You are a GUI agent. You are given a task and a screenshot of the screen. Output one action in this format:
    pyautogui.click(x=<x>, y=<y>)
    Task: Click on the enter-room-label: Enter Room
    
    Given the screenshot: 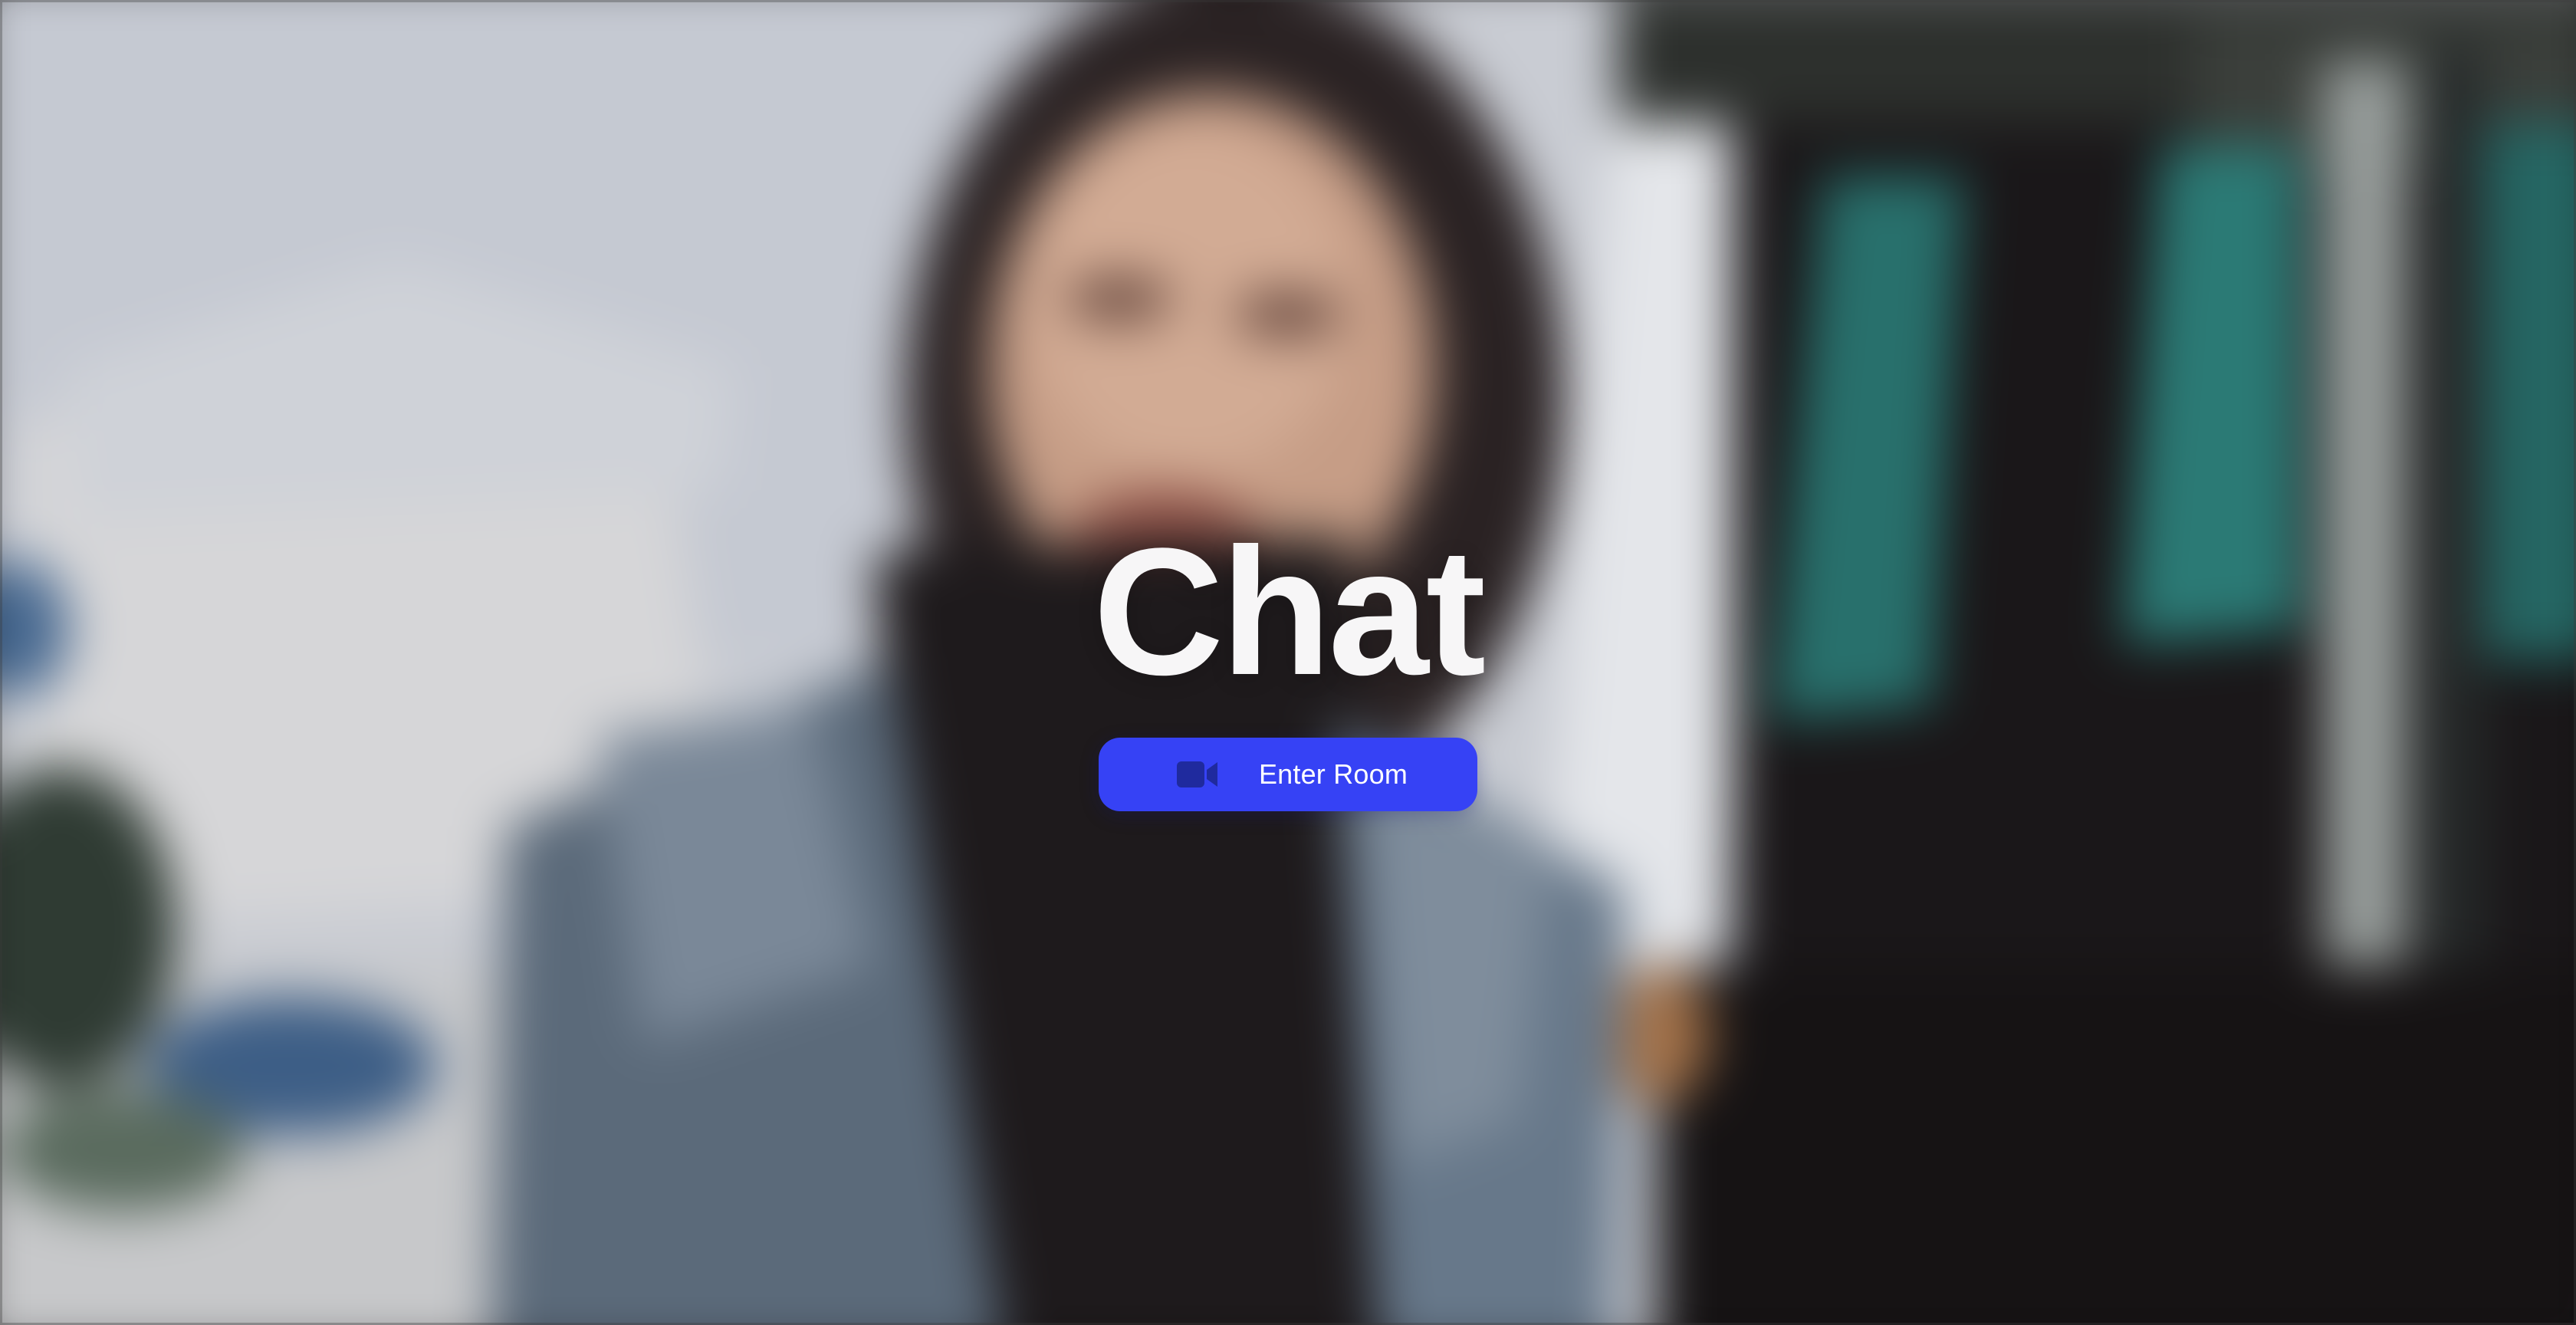 What is the action you would take?
    pyautogui.click(x=1333, y=774)
    